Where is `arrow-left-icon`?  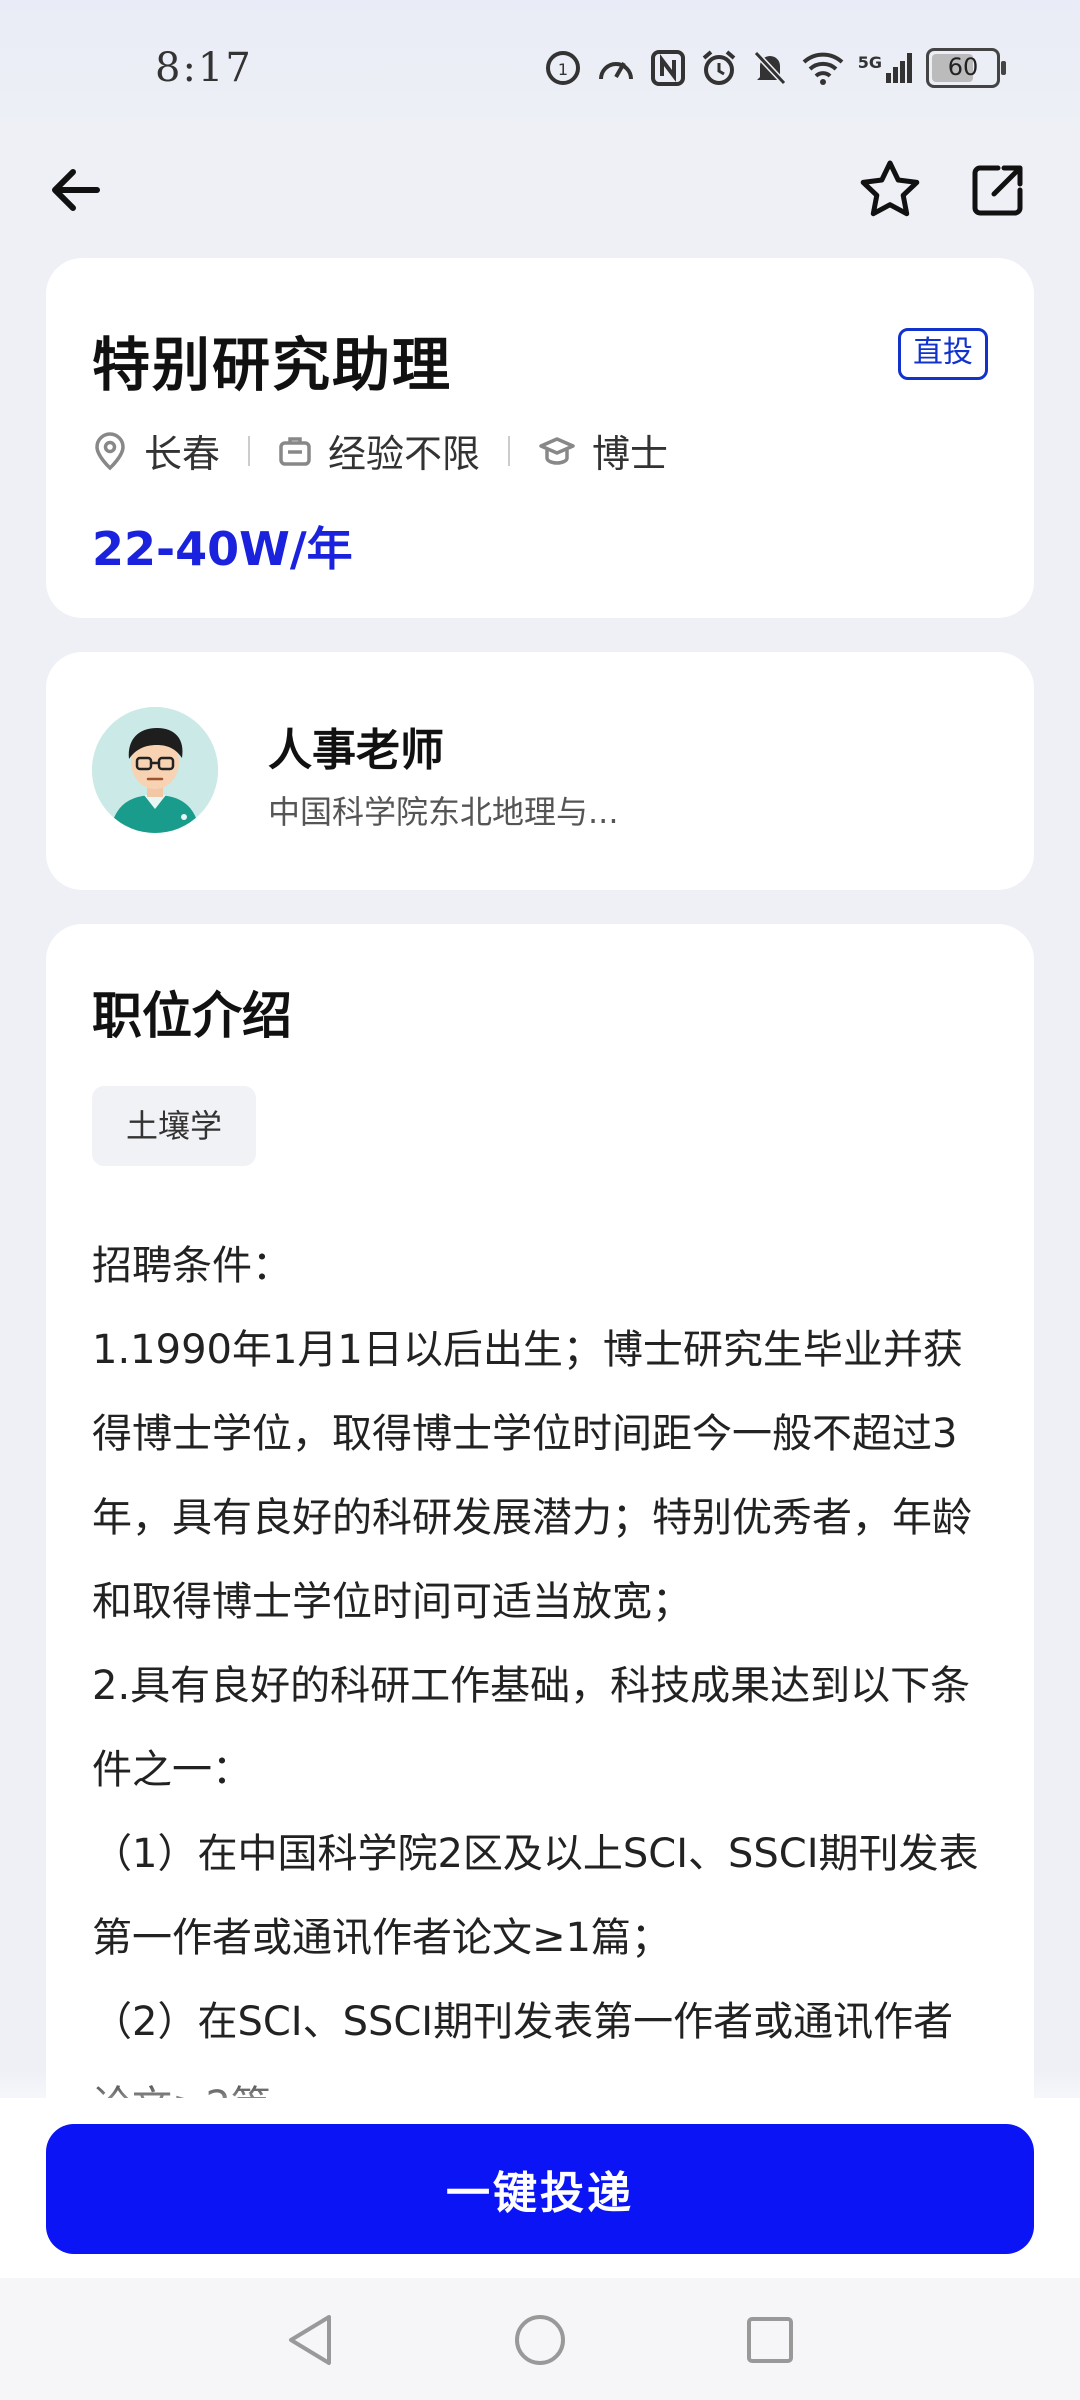
arrow-left-icon is located at coordinates (76, 190).